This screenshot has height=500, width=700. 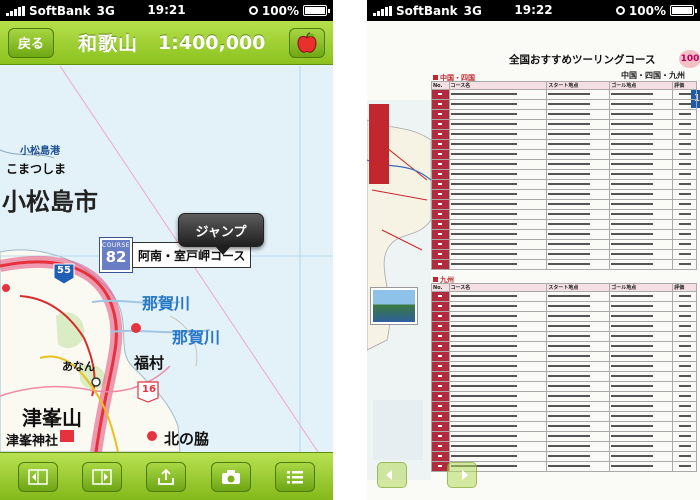 I want to click on share-button, so click(x=166, y=476).